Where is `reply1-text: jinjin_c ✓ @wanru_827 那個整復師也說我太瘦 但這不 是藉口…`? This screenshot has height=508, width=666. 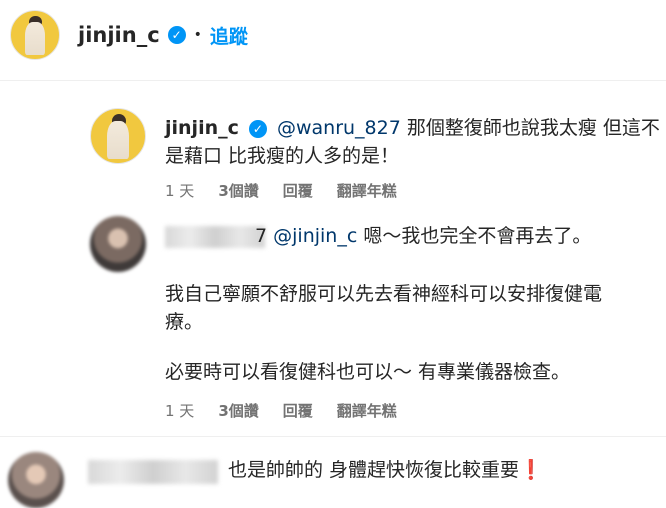
reply1-text: jinjin_c ✓ @wanru_827 那個整復師也說我太瘦 但這不 是藉口… is located at coordinates (415, 142).